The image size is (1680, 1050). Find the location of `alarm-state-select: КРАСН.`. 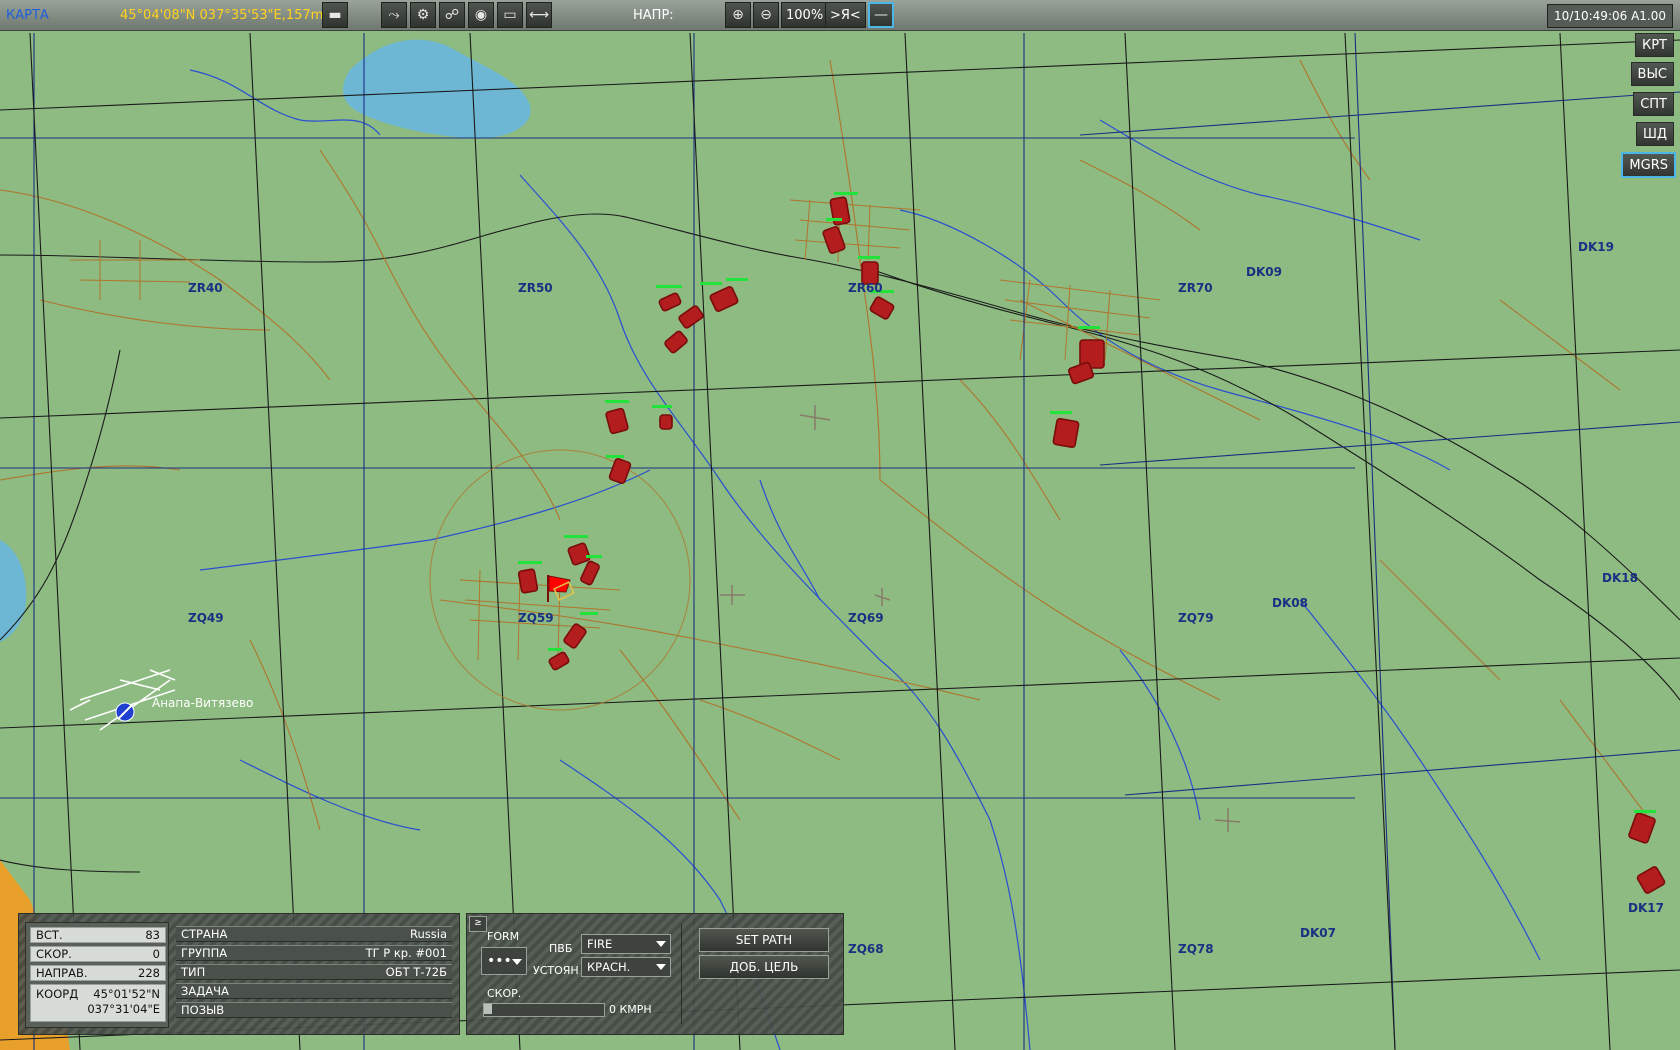

alarm-state-select: КРАСН. is located at coordinates (626, 967).